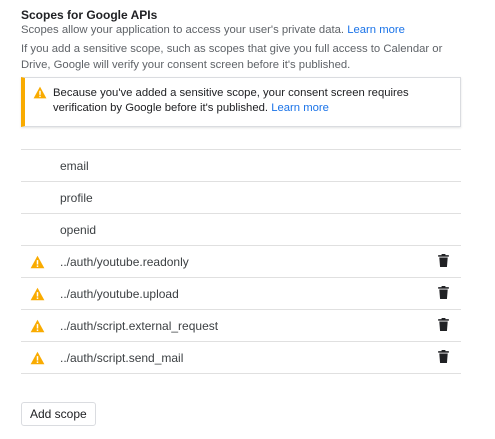 This screenshot has width=495, height=439. What do you see at coordinates (300, 108) in the screenshot?
I see `warning-learn-more-link: Learn more` at bounding box center [300, 108].